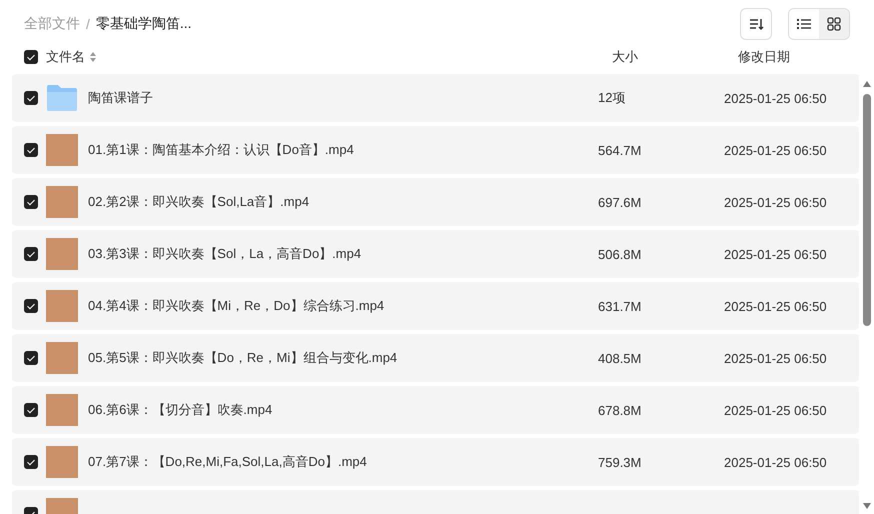 This screenshot has width=874, height=514. I want to click on scroll-down-icon, so click(867, 506).